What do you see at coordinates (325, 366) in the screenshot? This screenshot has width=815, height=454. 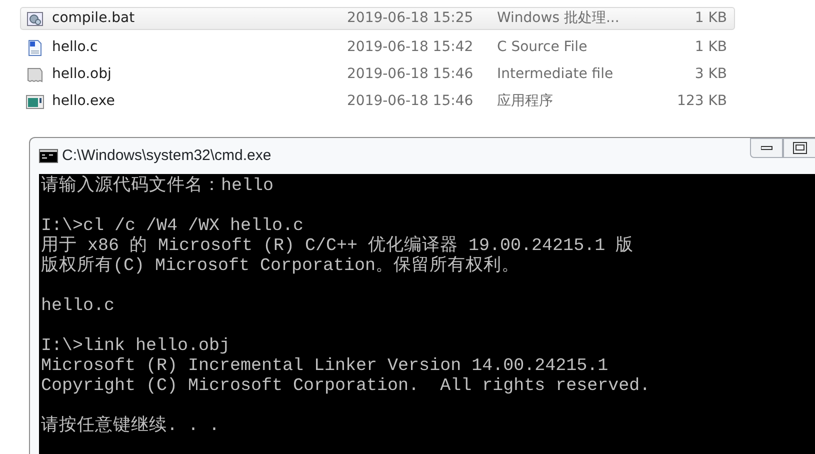 I see `console-line: Microsoft (R) Incremental Linker Version 14.00.24215.1` at bounding box center [325, 366].